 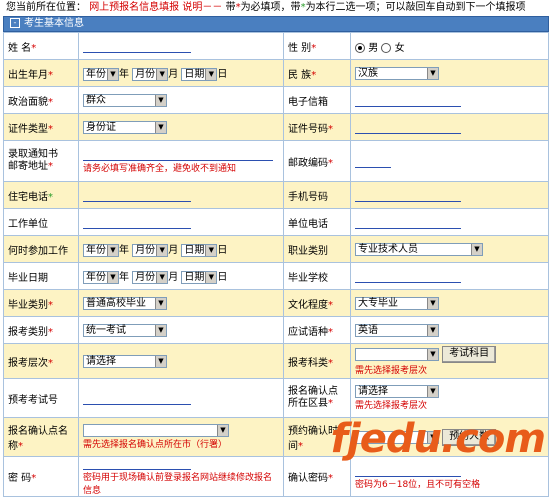 What do you see at coordinates (156, 430) in the screenshot?
I see `confirm-point-select: ▼` at bounding box center [156, 430].